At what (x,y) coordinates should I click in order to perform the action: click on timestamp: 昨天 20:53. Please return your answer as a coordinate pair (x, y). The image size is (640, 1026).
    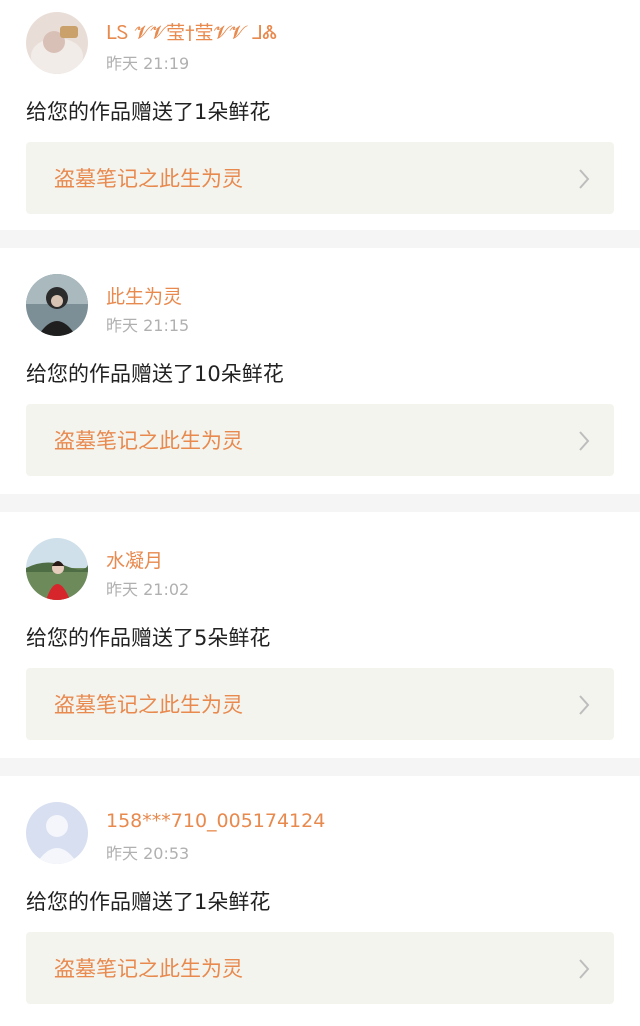
    Looking at the image, I should click on (148, 853).